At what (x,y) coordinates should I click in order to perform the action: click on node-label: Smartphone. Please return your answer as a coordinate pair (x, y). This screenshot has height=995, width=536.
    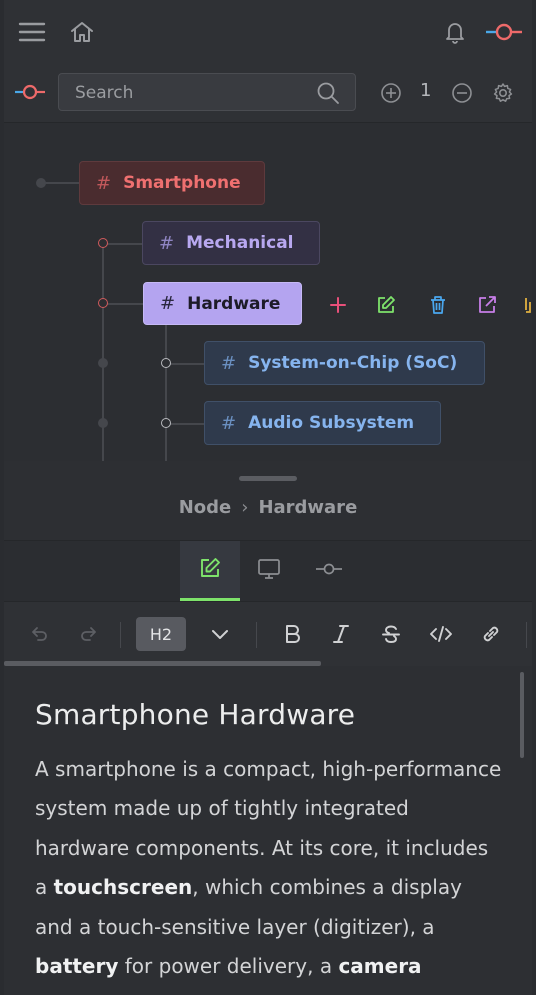
    Looking at the image, I should click on (182, 183).